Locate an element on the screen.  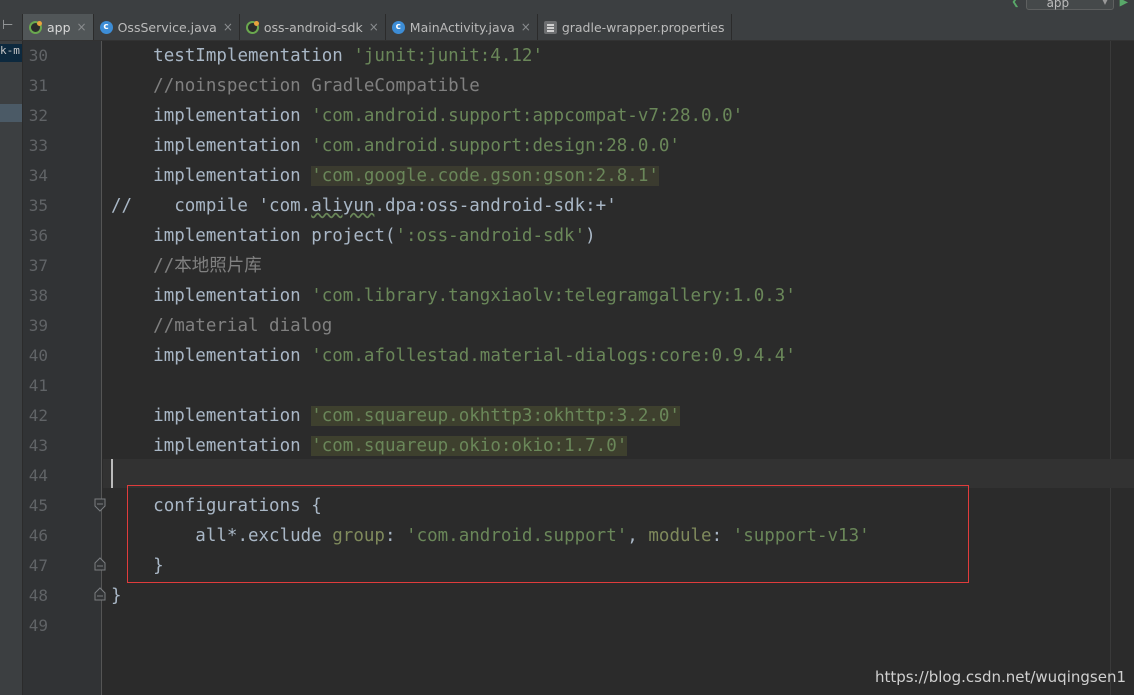
line-number: 43 is located at coordinates (38, 445).